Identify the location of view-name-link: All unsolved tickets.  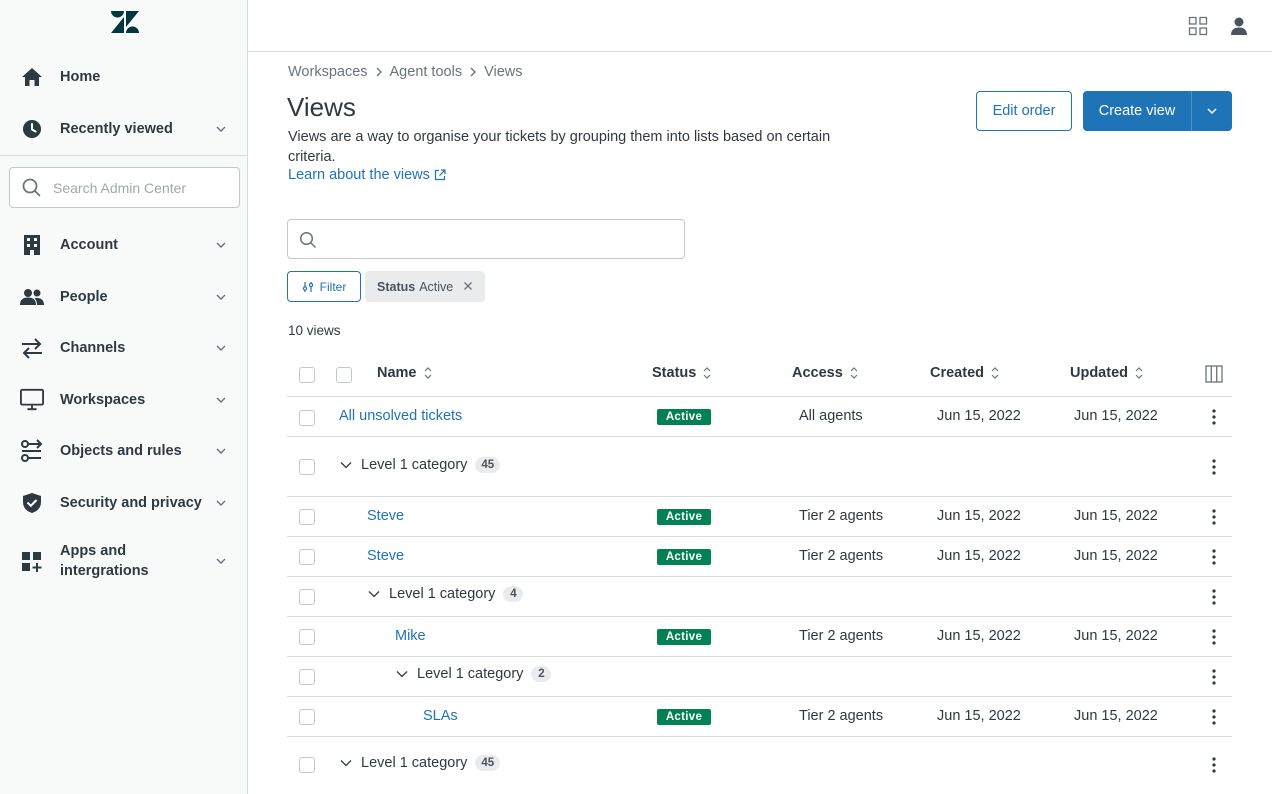
(400, 416).